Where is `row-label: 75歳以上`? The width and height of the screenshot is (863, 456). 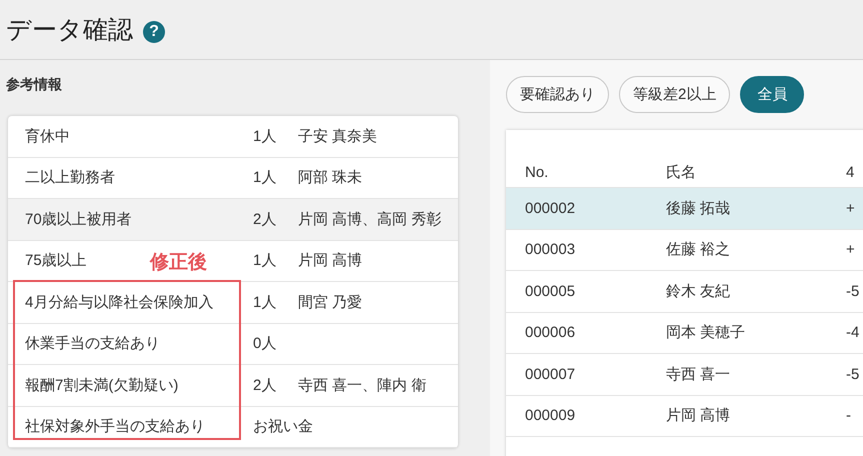 row-label: 75歳以上 is located at coordinates (56, 260).